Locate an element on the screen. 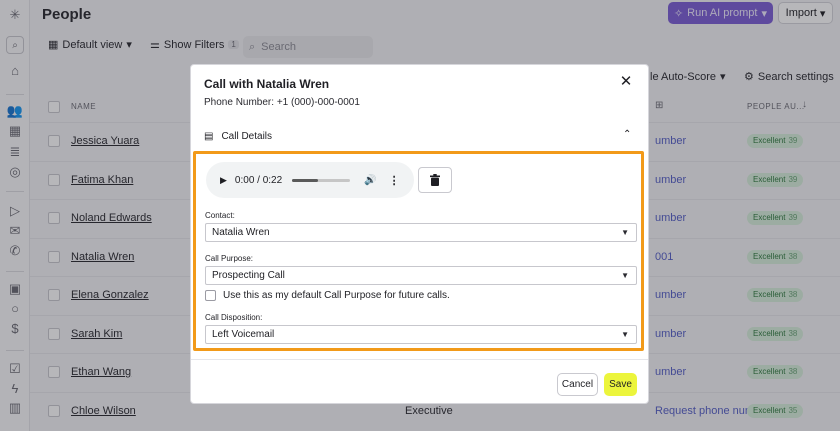 This screenshot has height=431, width=840. audio-progress-fill is located at coordinates (305, 180).